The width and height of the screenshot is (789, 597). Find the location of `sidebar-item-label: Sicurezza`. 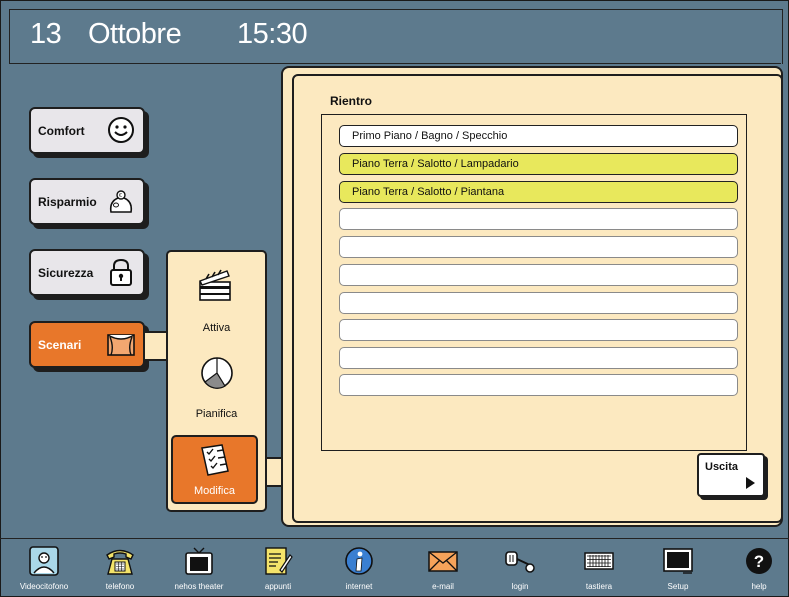

sidebar-item-label: Sicurezza is located at coordinates (66, 273).